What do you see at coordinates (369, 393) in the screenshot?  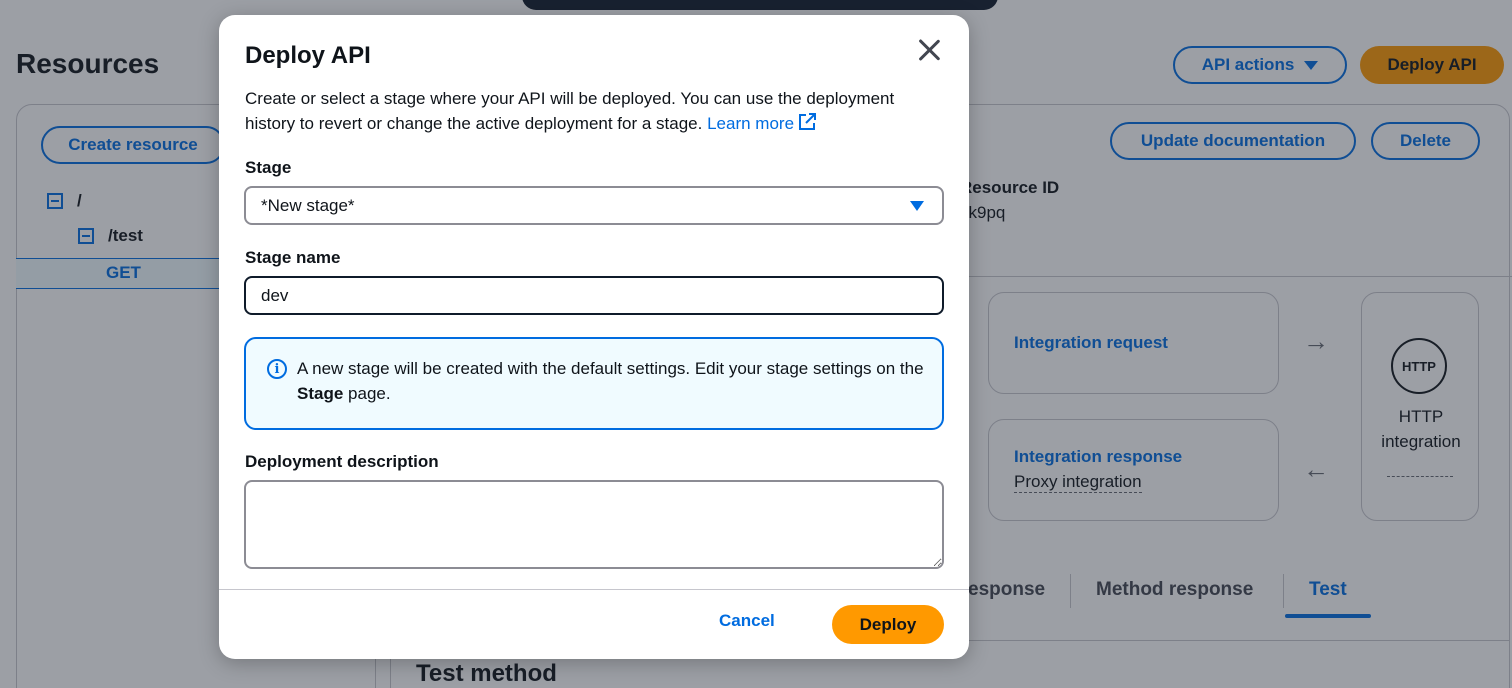 I see `info-text-after: page.` at bounding box center [369, 393].